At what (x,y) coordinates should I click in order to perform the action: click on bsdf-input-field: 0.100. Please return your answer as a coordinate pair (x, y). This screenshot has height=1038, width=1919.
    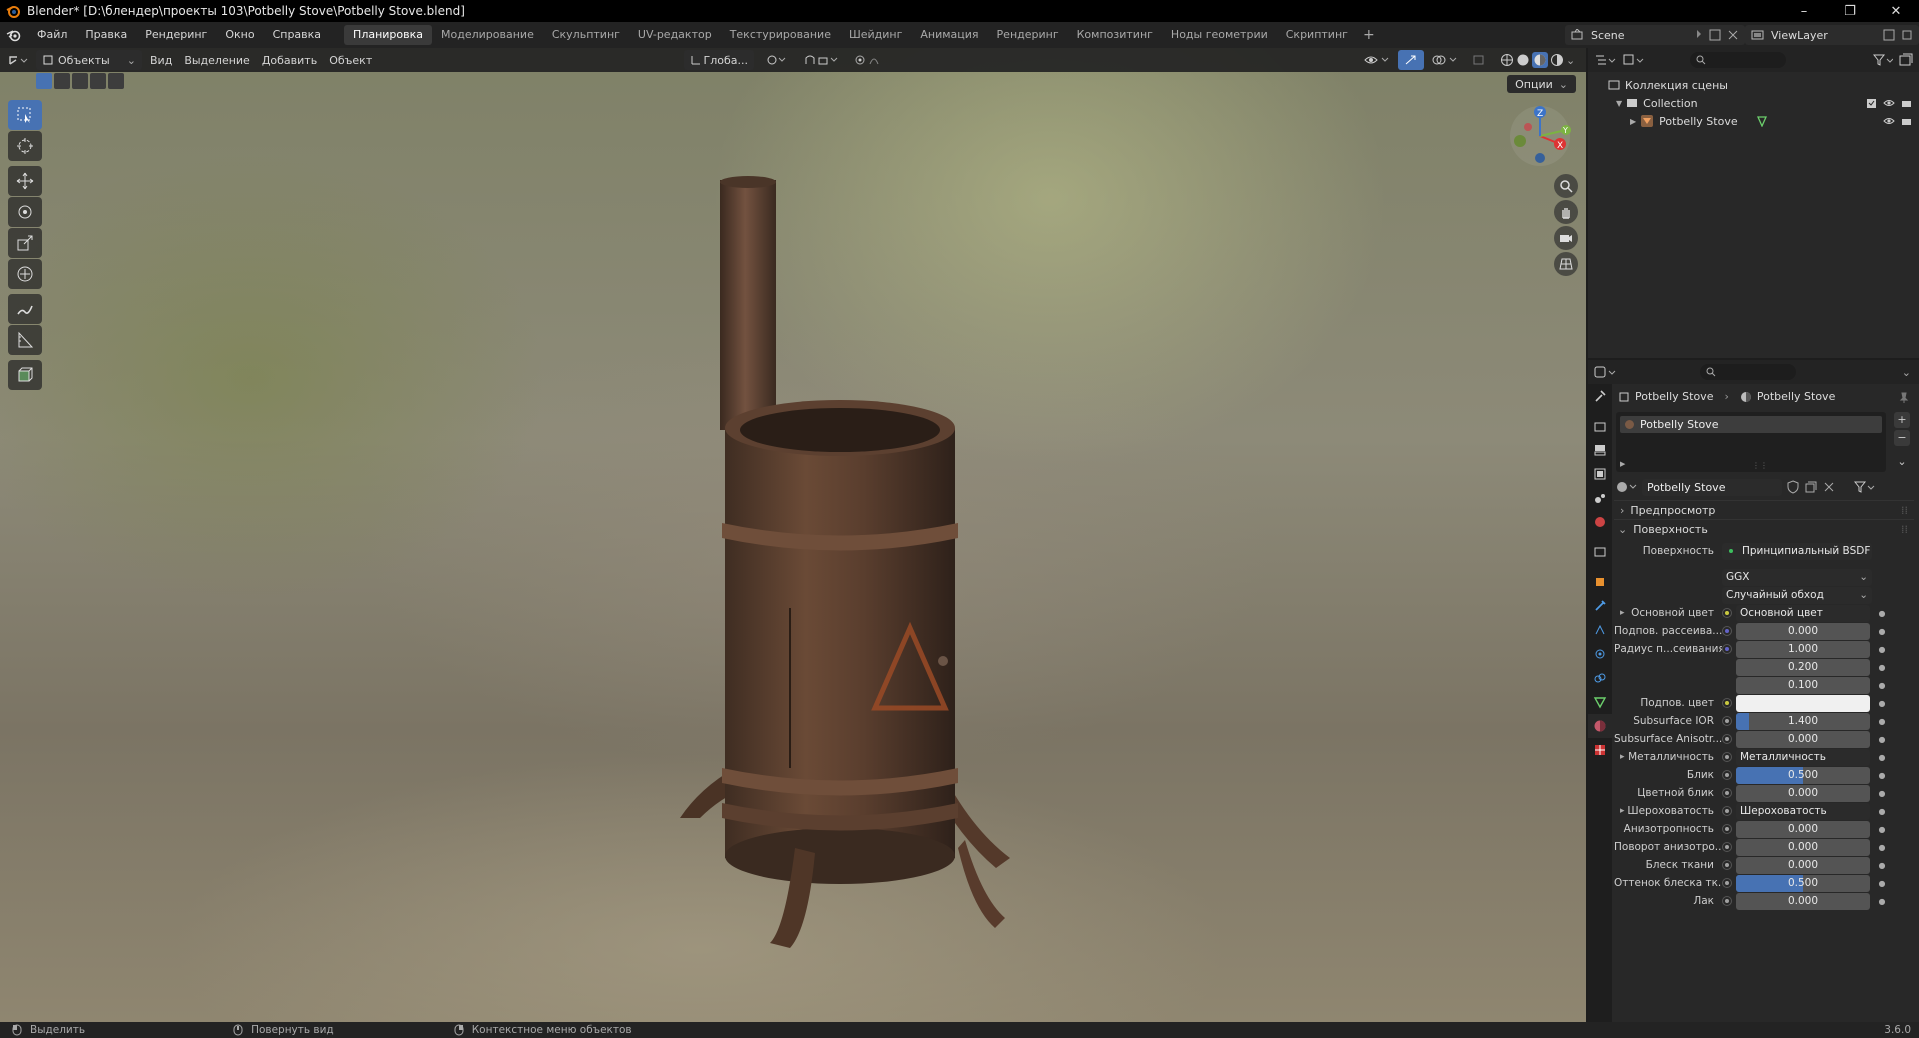
    Looking at the image, I should click on (1803, 685).